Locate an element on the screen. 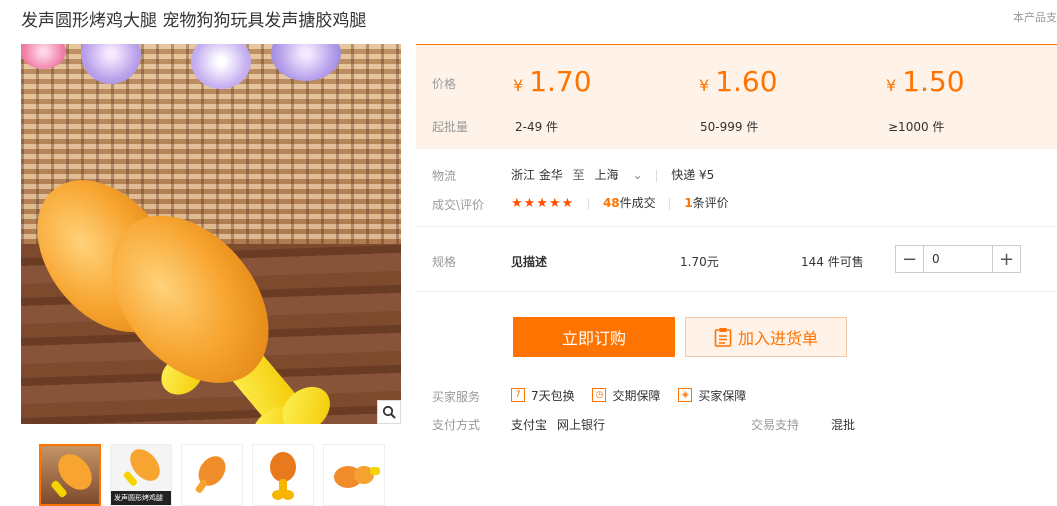 This screenshot has width=1057, height=506. magnifier-icon is located at coordinates (389, 412).